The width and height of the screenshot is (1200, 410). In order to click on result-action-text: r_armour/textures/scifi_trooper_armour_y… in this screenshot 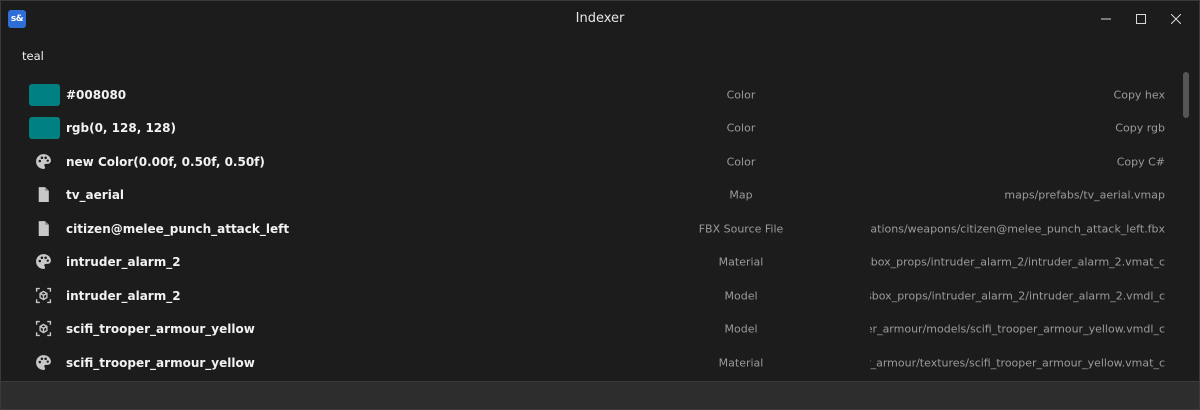, I will do `click(1017, 363)`.